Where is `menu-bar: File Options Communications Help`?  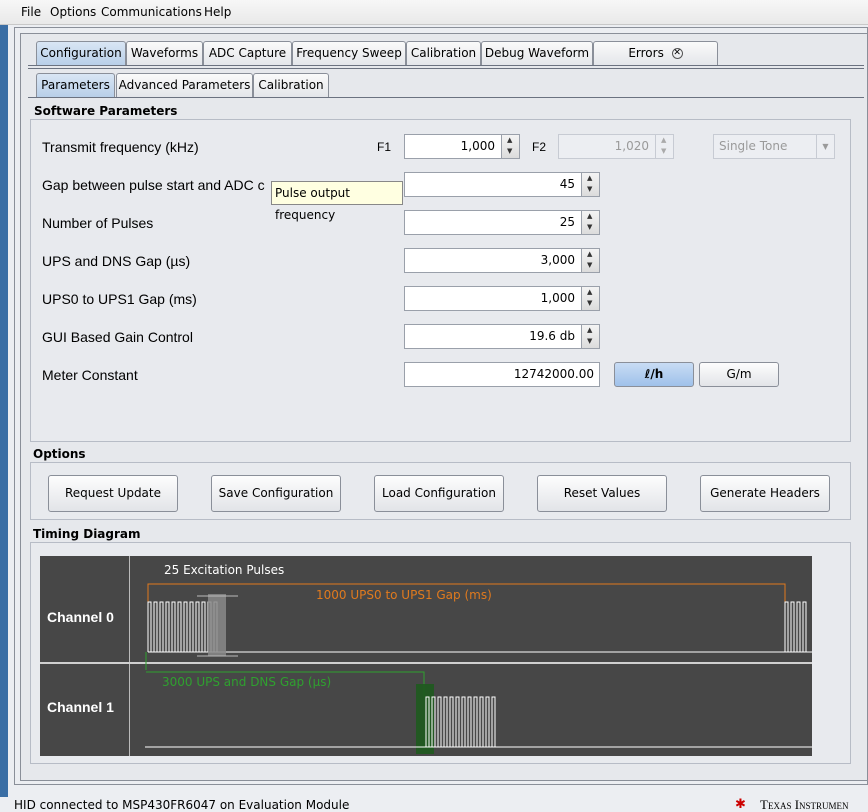
menu-bar: File Options Communications Help is located at coordinates (434, 12).